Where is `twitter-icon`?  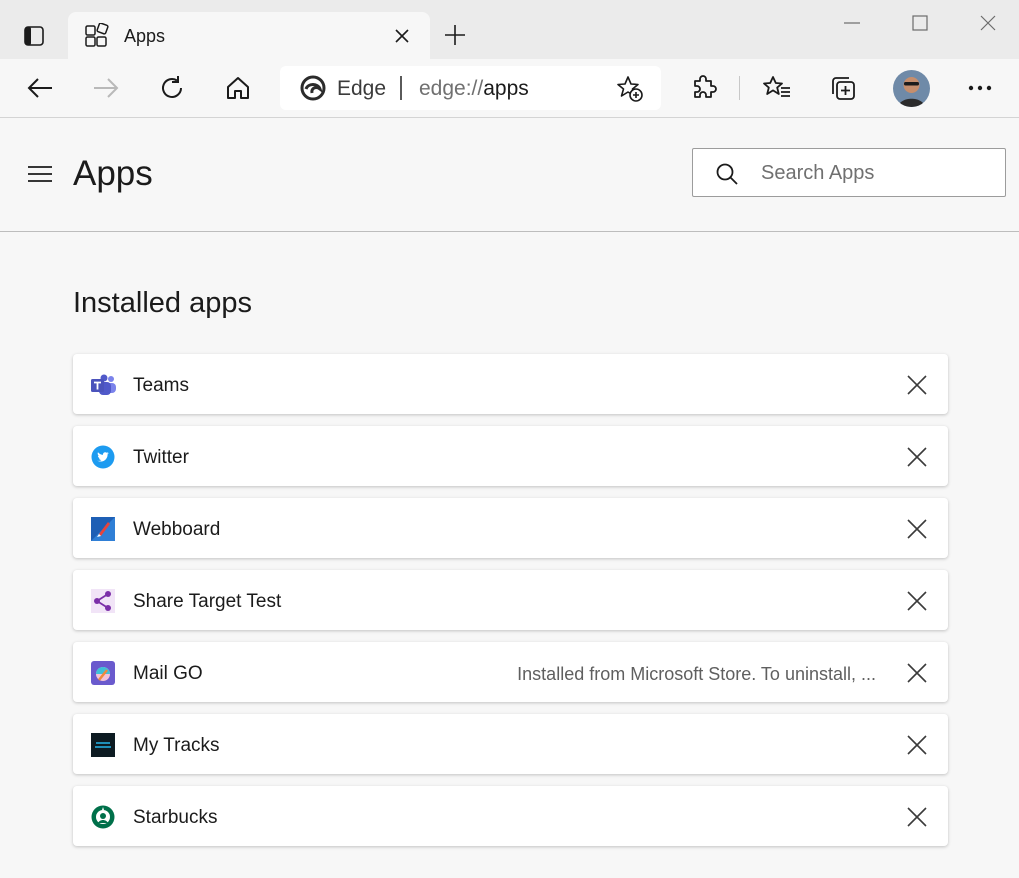
twitter-icon is located at coordinates (103, 457).